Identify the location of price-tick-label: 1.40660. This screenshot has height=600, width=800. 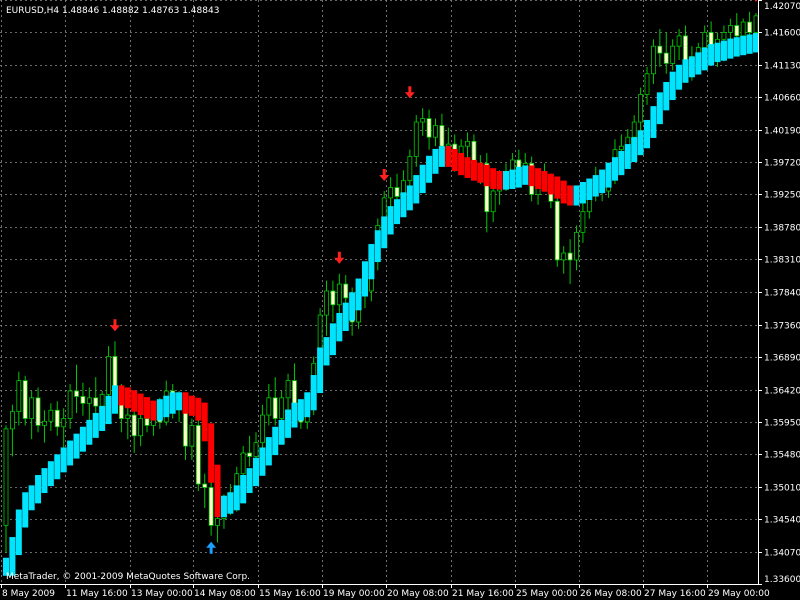
(782, 99).